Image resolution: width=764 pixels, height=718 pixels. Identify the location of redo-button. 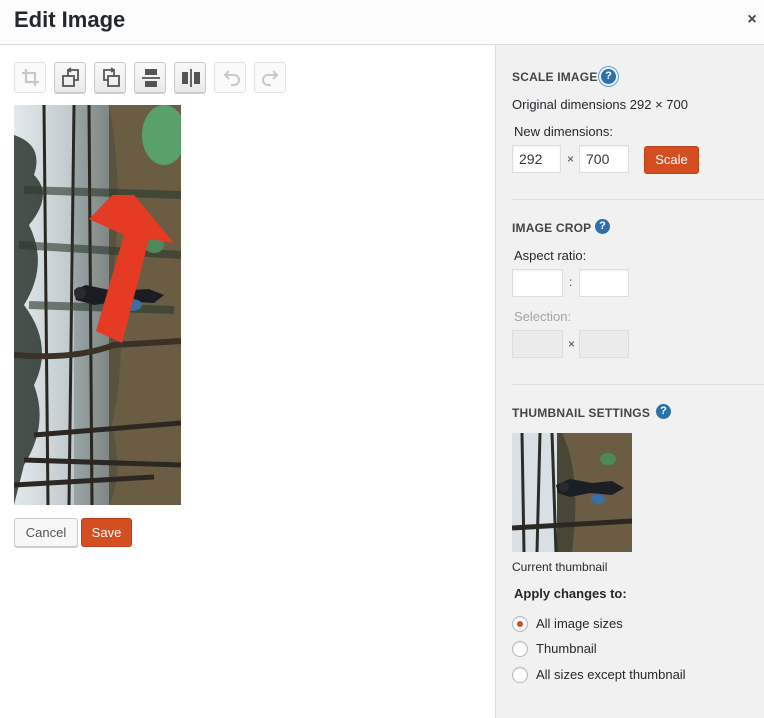
(270, 77).